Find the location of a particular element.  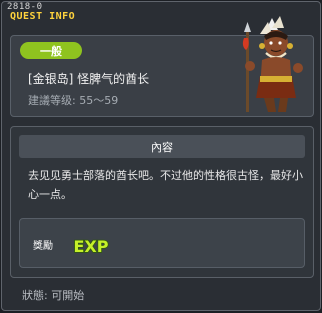

reward-label: 獎勵 is located at coordinates (43, 246).